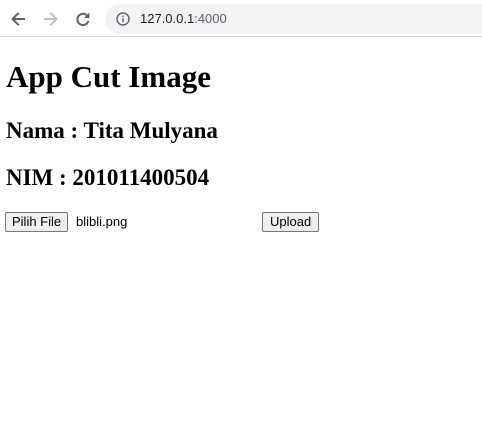  I want to click on upload-button: Upload, so click(291, 222).